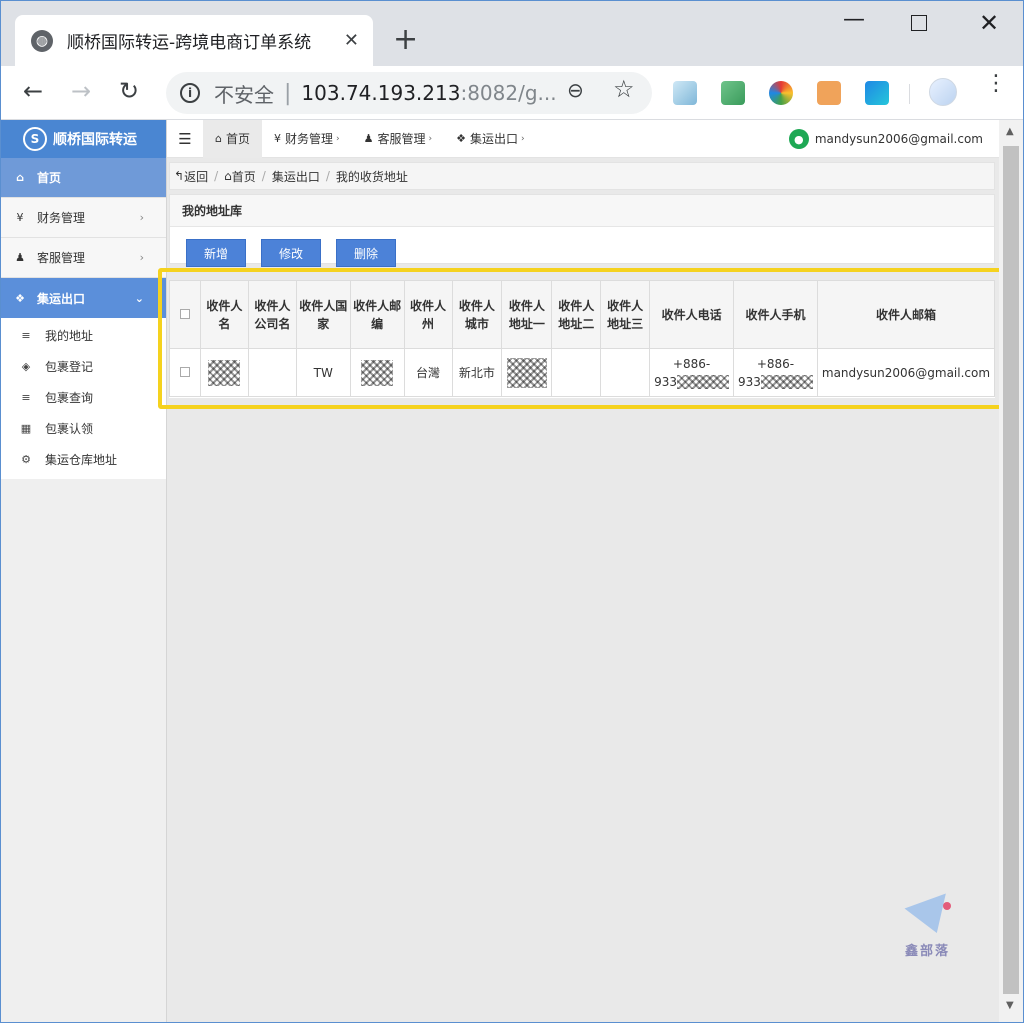  Describe the element at coordinates (989, 23) in the screenshot. I see `close-window-icon: ✕` at that location.